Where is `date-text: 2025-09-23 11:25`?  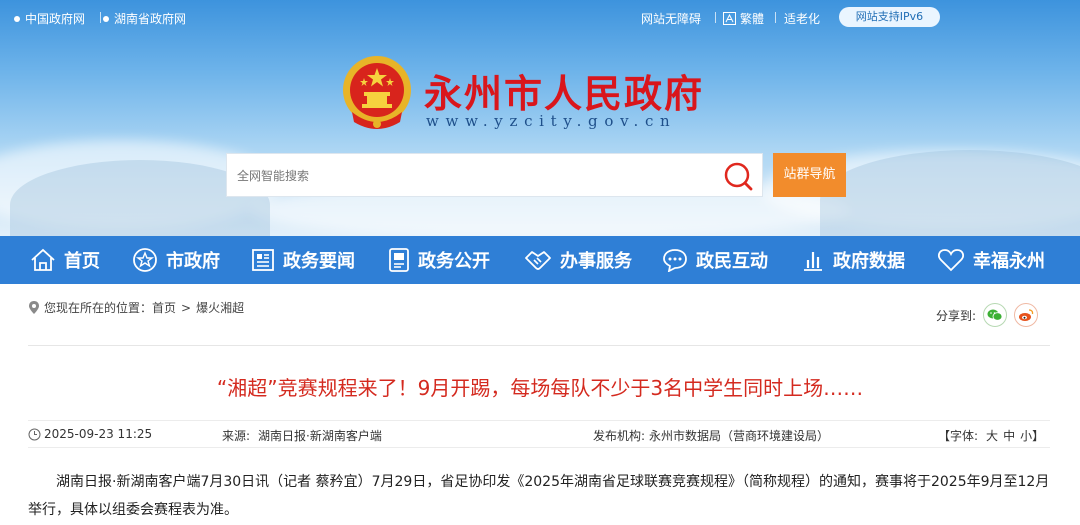 date-text: 2025-09-23 11:25 is located at coordinates (98, 434).